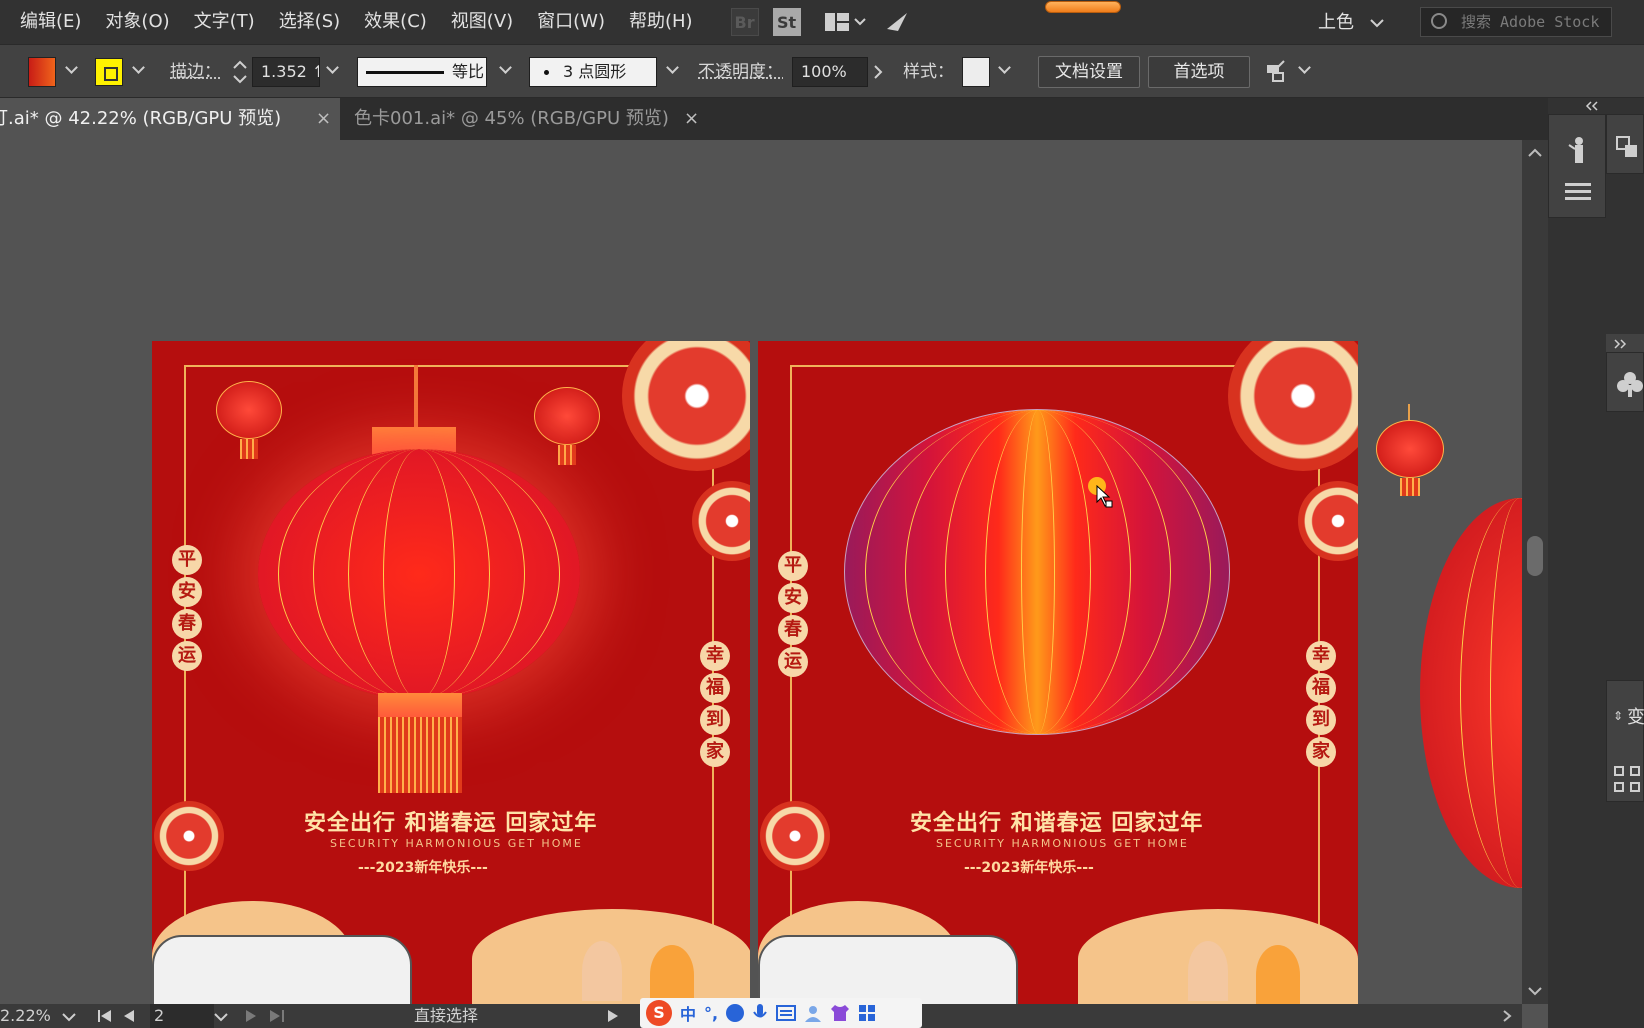  I want to click on arrange-documents-icon, so click(837, 22).